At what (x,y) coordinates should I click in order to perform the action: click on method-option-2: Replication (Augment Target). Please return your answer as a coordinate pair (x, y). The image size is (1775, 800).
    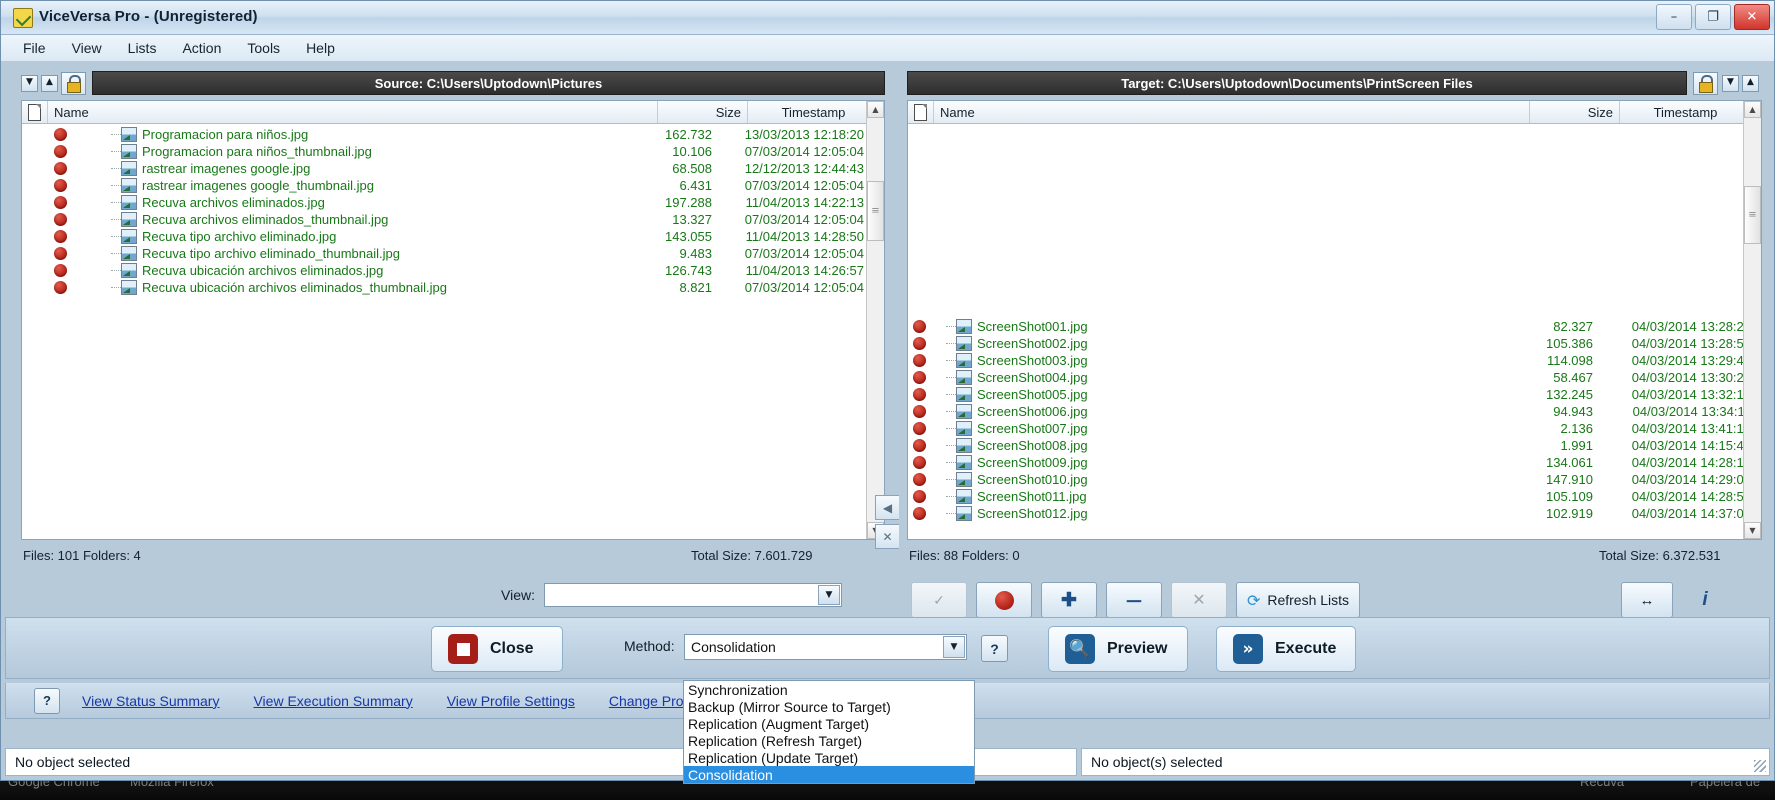
    Looking at the image, I should click on (829, 723).